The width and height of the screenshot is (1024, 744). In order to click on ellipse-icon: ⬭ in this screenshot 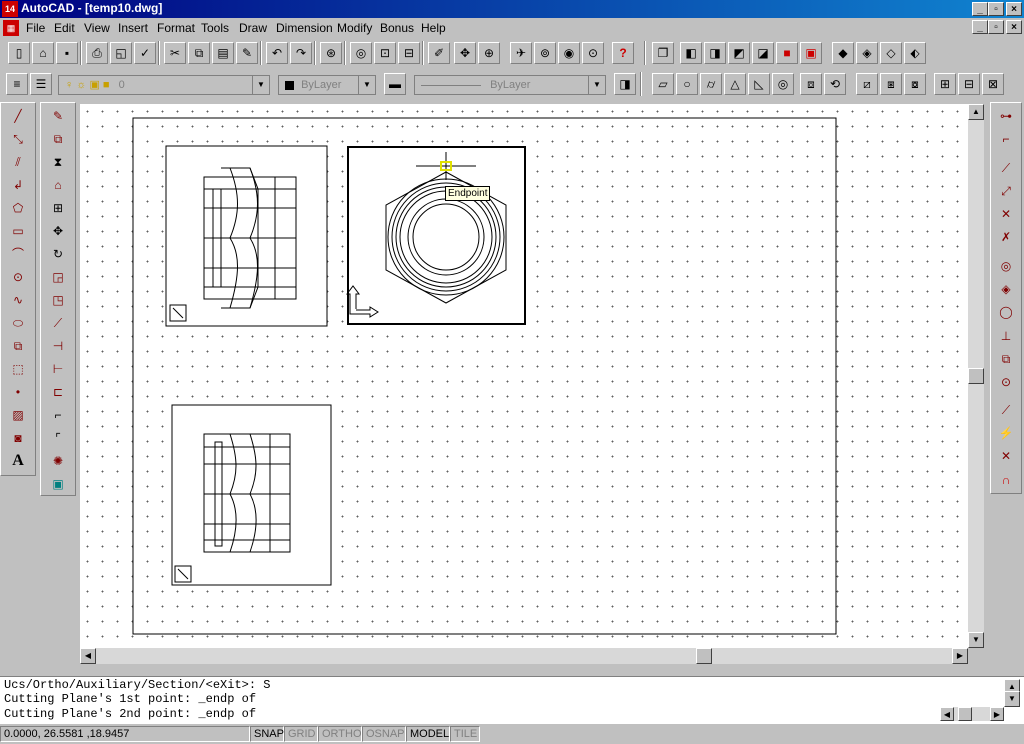, I will do `click(18, 323)`.